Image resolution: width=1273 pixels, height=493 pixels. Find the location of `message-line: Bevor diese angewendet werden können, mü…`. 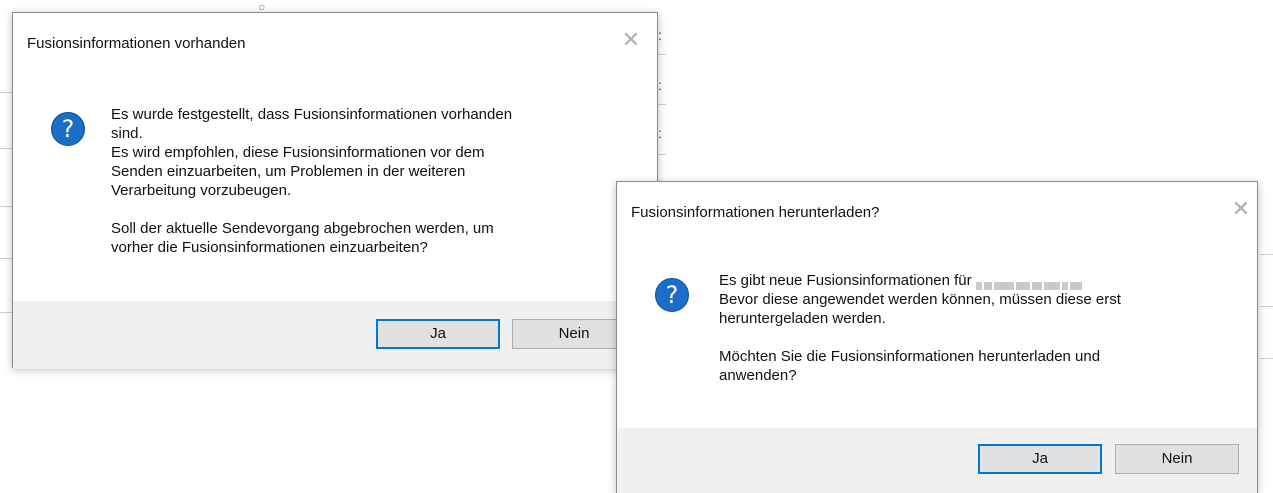

message-line: Bevor diese angewendet werden können, mü… is located at coordinates (920, 299).